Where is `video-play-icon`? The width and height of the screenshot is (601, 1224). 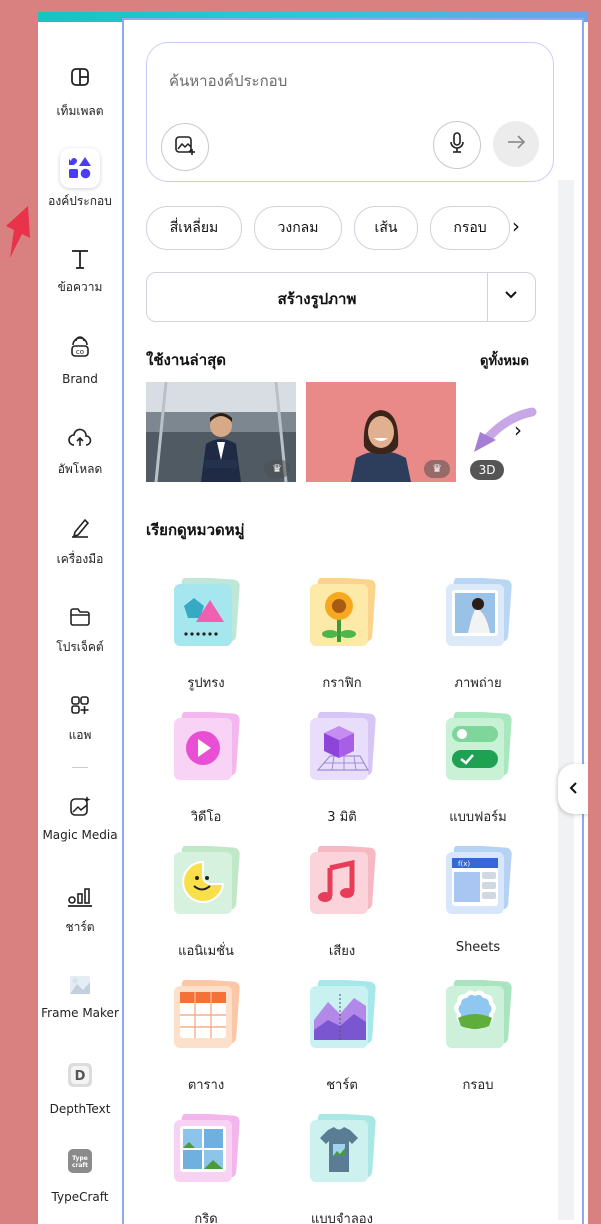 video-play-icon is located at coordinates (206, 746).